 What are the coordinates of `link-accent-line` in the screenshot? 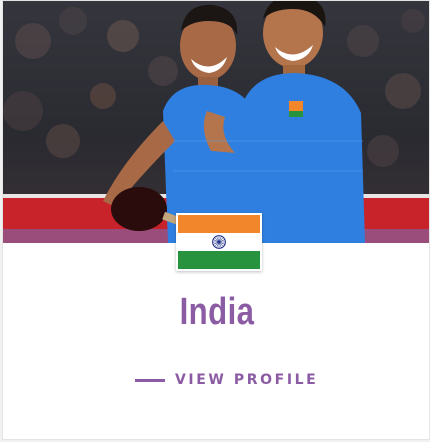 It's located at (150, 380).